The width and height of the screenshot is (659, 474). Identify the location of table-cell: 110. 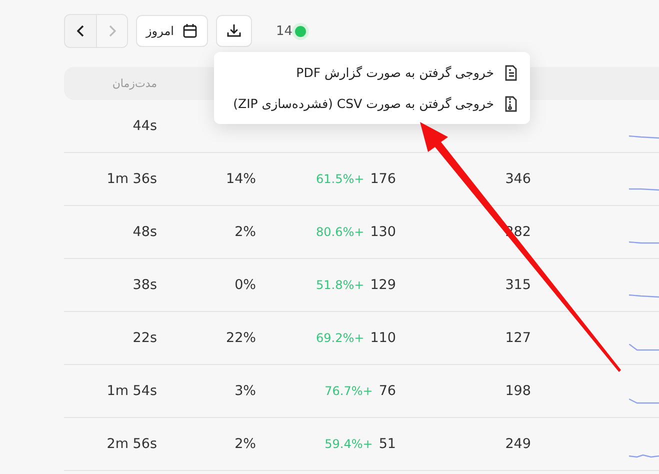
(383, 338).